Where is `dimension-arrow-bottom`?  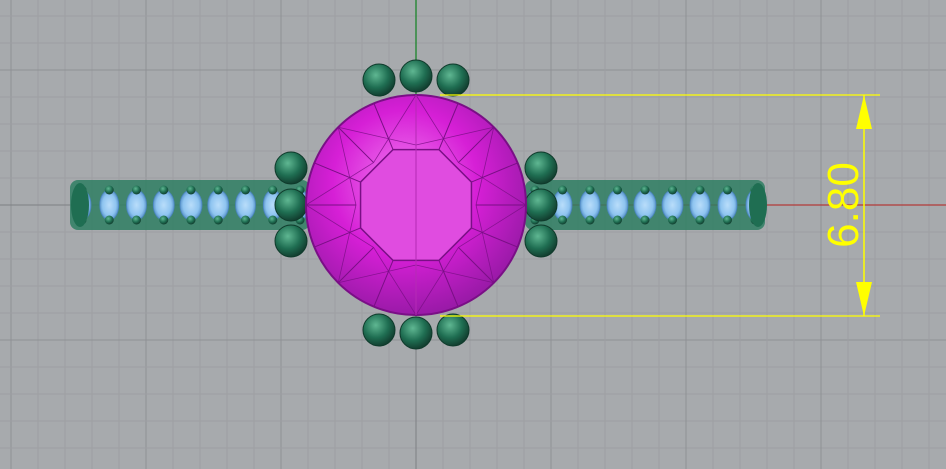
dimension-arrow-bottom is located at coordinates (864, 299).